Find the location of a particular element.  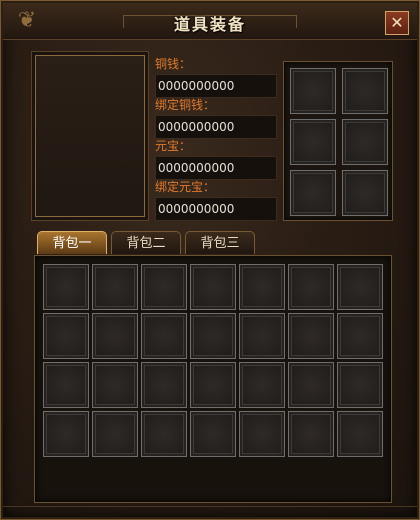

equipment-grid is located at coordinates (338, 141).